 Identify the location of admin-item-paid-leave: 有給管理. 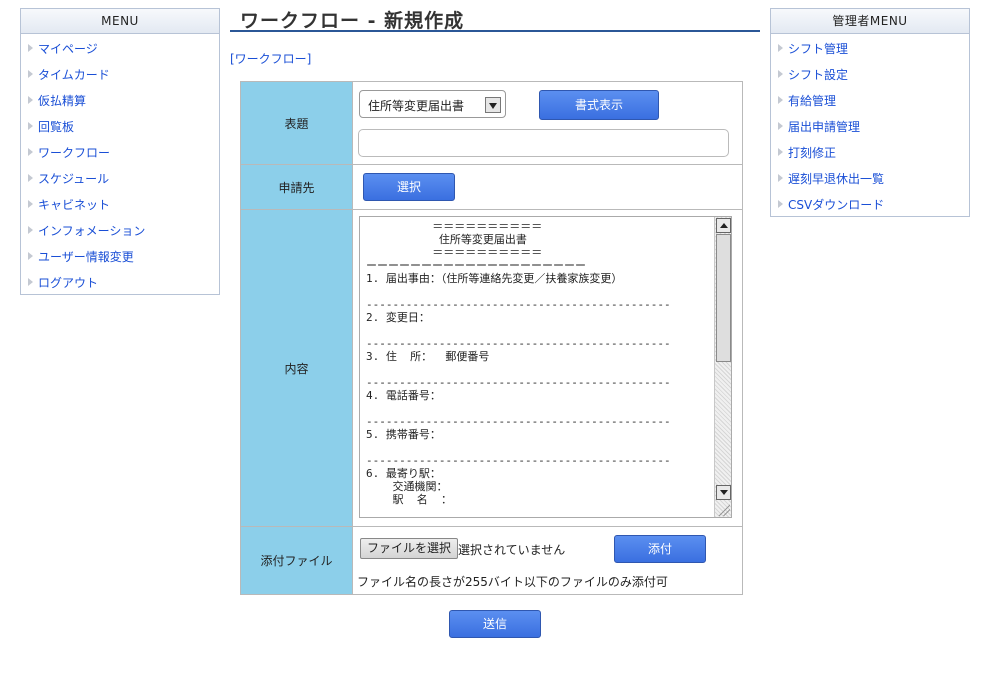
(870, 100).